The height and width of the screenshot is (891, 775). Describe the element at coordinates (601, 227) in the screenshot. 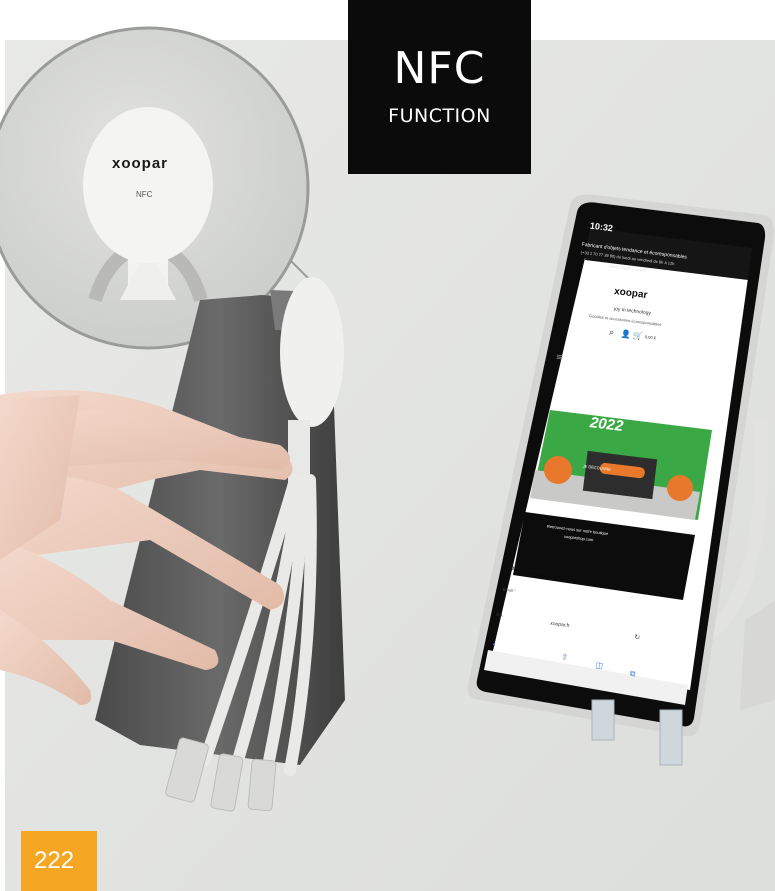

I see `phone-time: 10:32` at that location.